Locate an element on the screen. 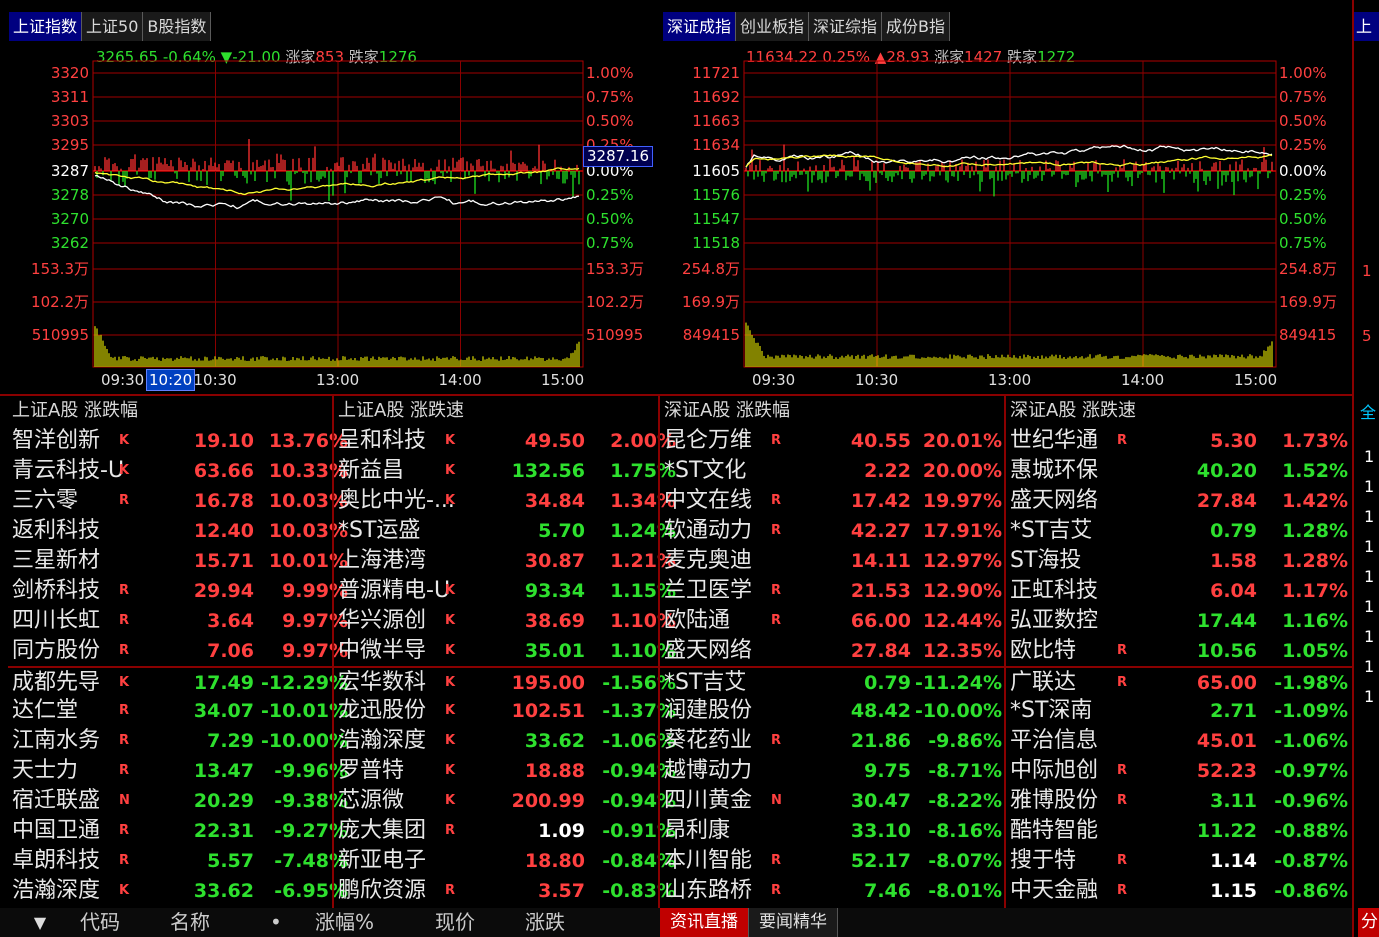 The height and width of the screenshot is (937, 1379). list-item: 欧比特 R 10.56 1.05% is located at coordinates (1179, 651).